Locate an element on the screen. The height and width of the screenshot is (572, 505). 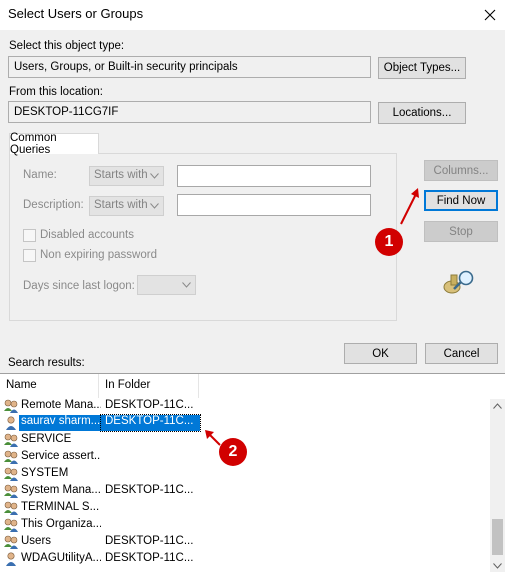
description-mode-value: Starts with is located at coordinates (121, 205).